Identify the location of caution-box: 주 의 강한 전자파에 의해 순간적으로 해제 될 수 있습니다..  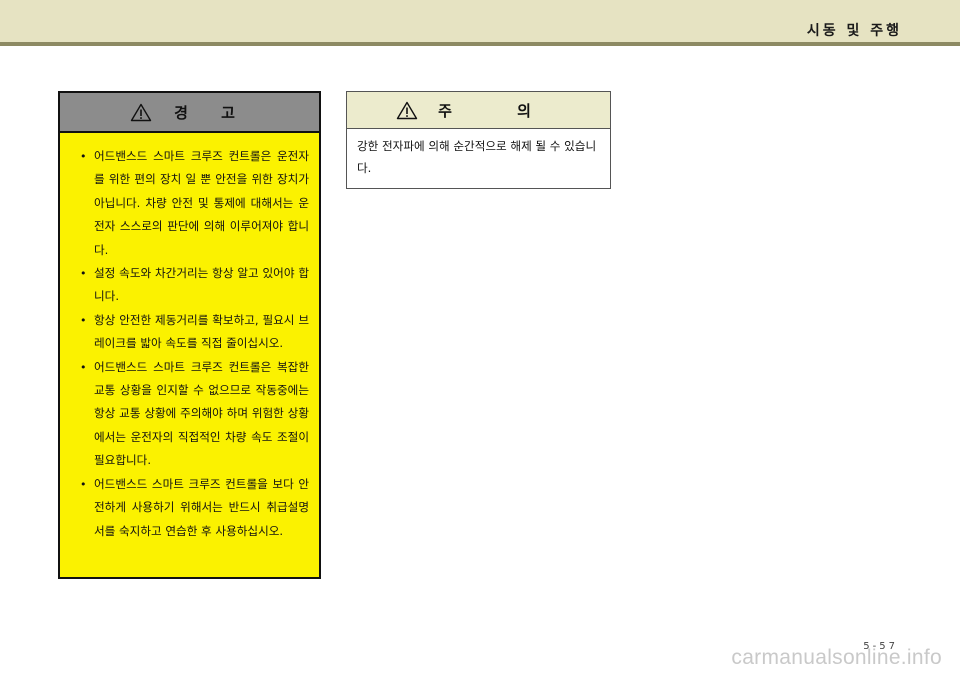
(478, 140).